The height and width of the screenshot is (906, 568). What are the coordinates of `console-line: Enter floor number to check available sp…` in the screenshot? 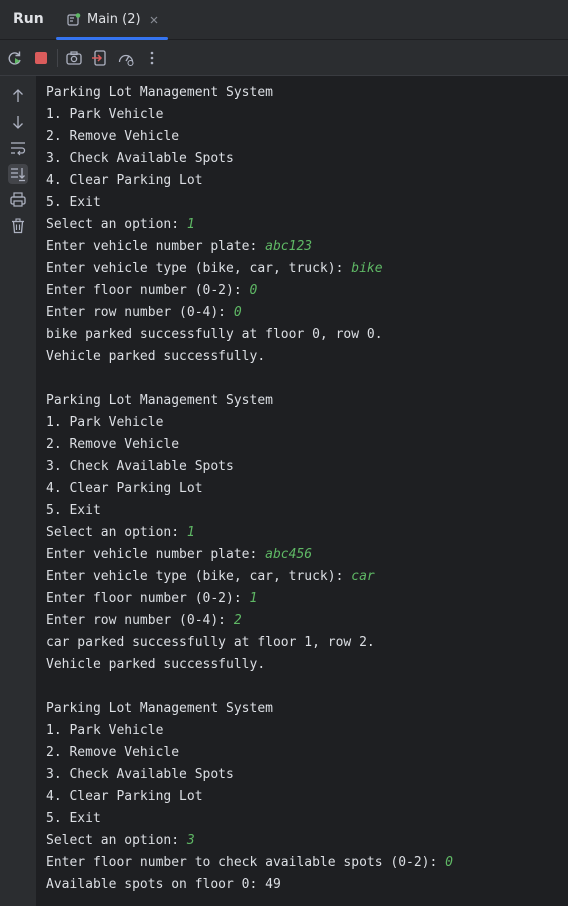 It's located at (249, 863).